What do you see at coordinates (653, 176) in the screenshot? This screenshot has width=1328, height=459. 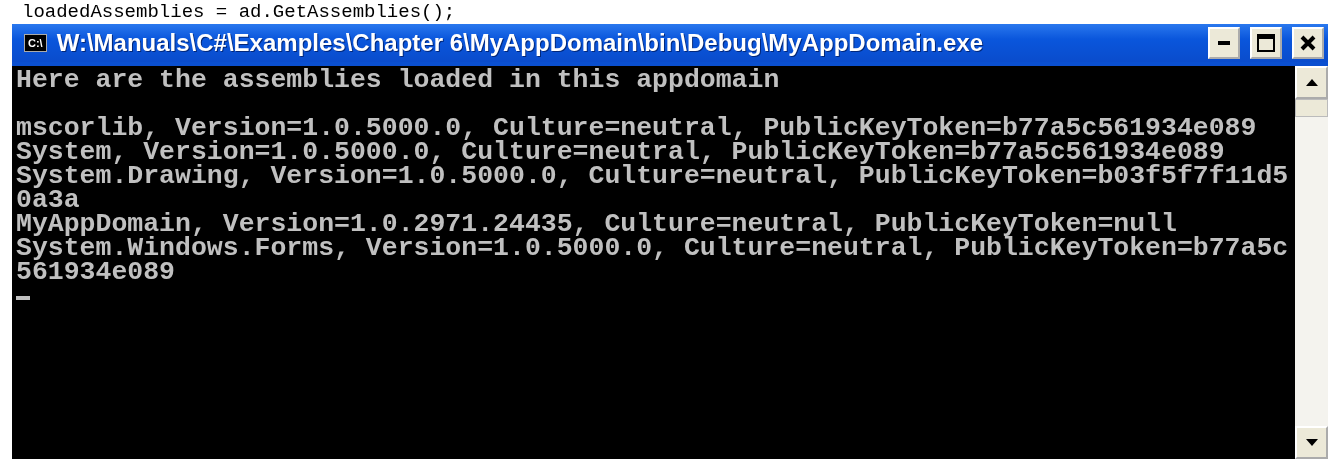 I see `console-line: System.Drawing, Version=1.0.5000.0, Culture=neutral, PublicKeyToken=b03f5f7f11d5` at bounding box center [653, 176].